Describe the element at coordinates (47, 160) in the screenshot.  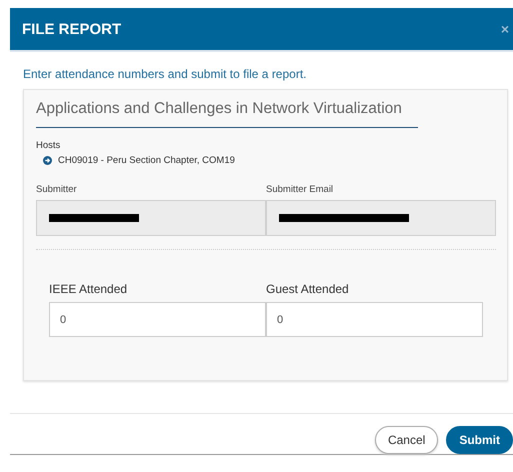
I see `arrow-circle-icon` at that location.